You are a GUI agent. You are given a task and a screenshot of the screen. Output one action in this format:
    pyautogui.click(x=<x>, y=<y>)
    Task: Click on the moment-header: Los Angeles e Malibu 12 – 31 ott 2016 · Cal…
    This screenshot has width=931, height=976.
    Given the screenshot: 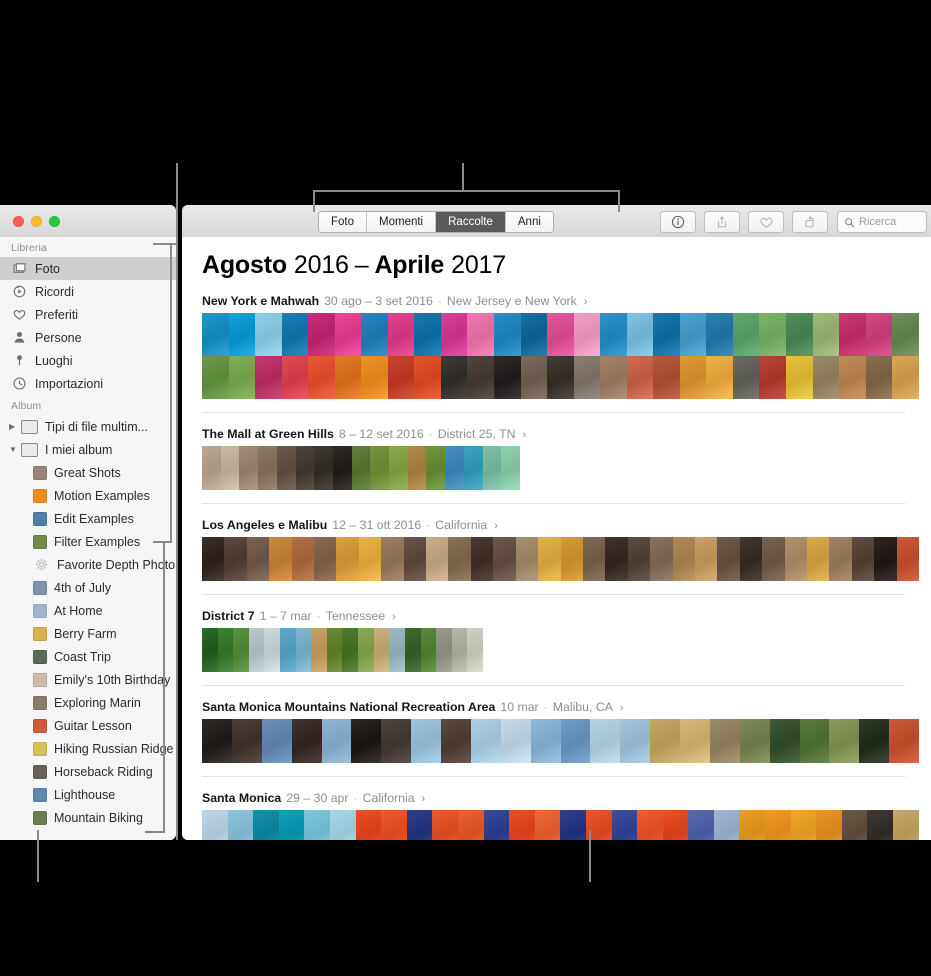 What is the action you would take?
    pyautogui.click(x=566, y=520)
    